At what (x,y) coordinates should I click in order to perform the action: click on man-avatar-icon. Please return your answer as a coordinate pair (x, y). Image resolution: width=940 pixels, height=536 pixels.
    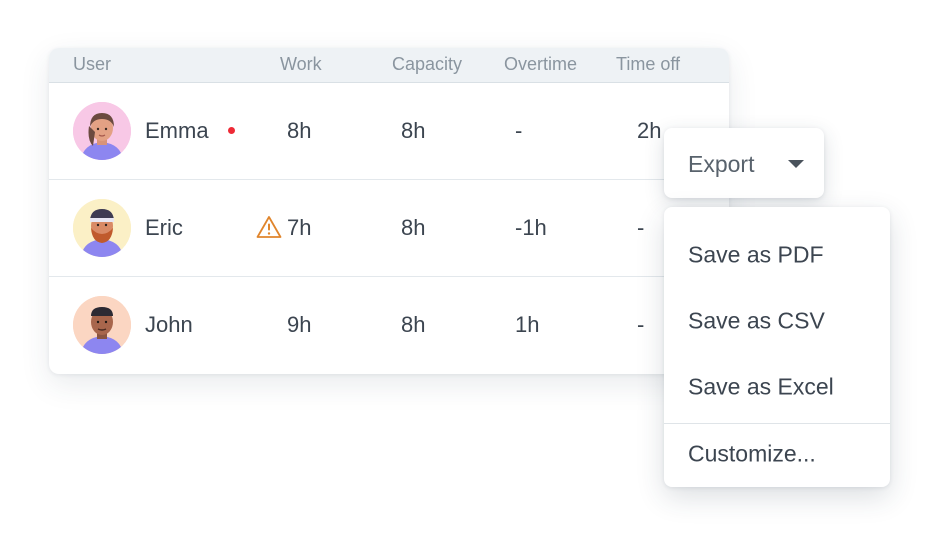
    Looking at the image, I should click on (102, 325).